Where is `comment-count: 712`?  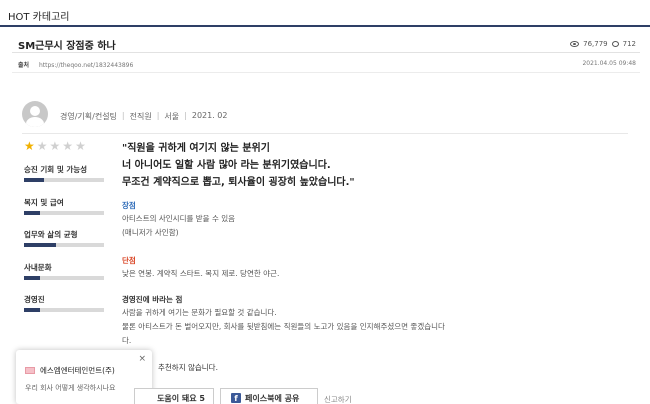
comment-count: 712 is located at coordinates (629, 44).